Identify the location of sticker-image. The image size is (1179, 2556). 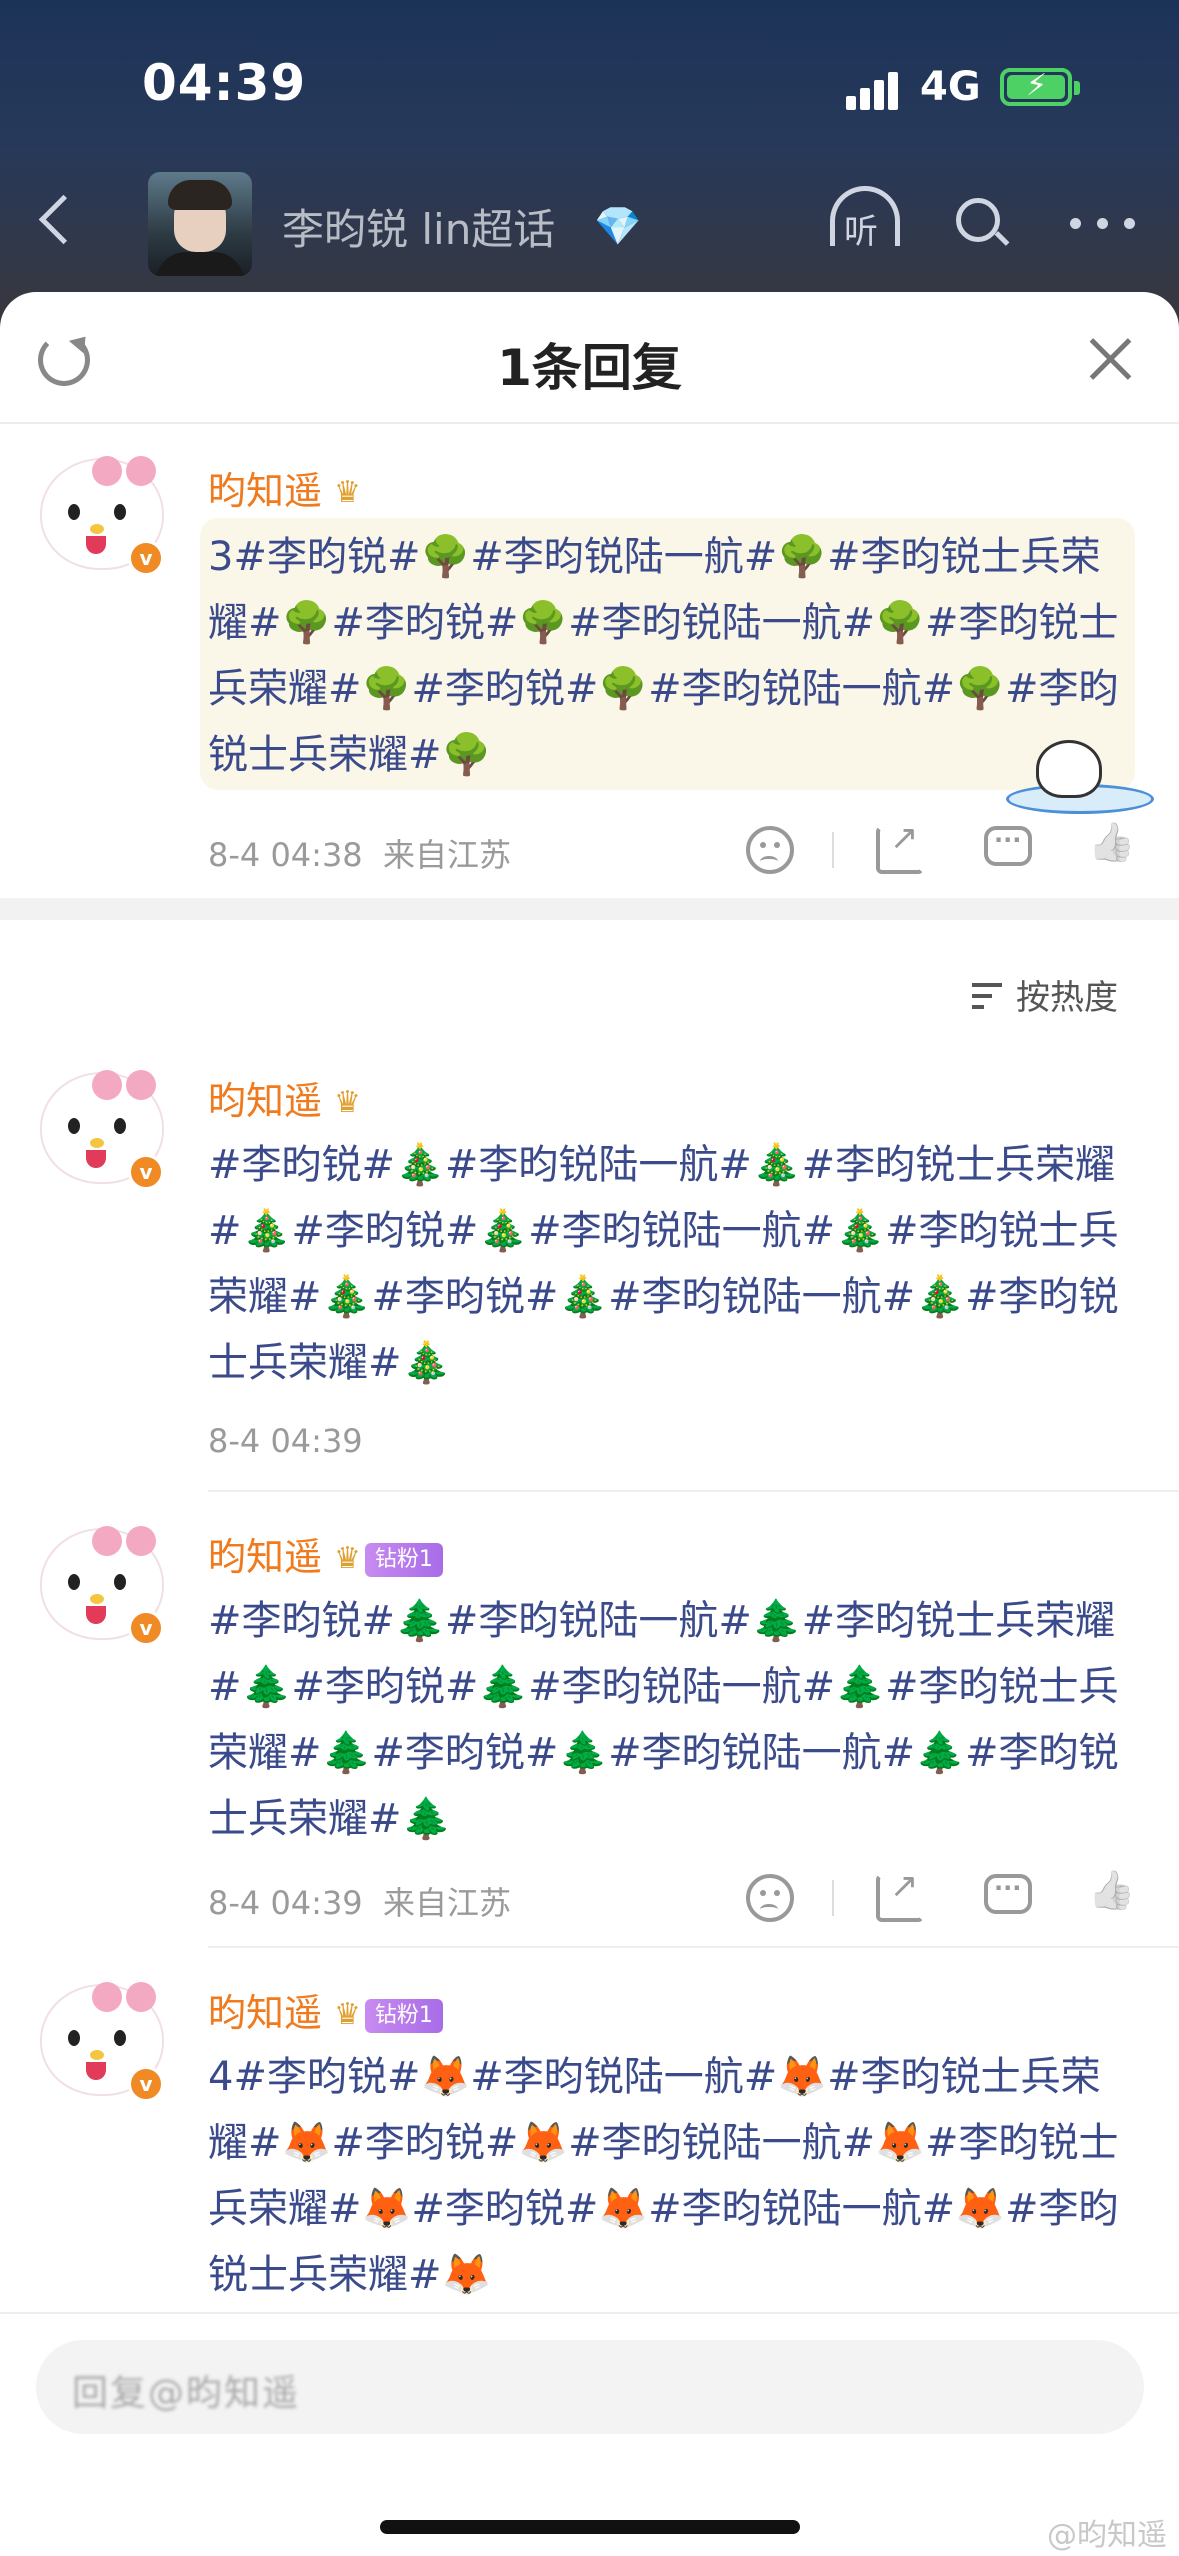
(1080, 777).